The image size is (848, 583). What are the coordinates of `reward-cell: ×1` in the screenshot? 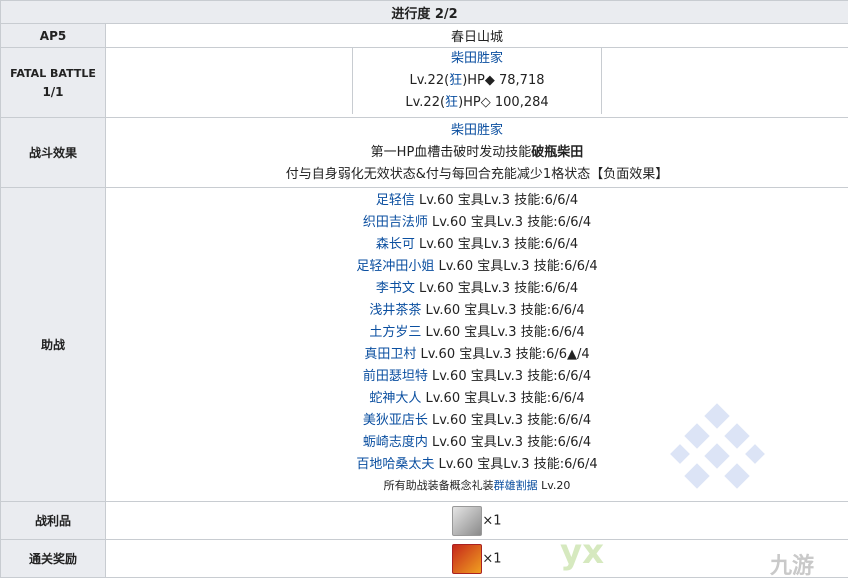 It's located at (476, 558).